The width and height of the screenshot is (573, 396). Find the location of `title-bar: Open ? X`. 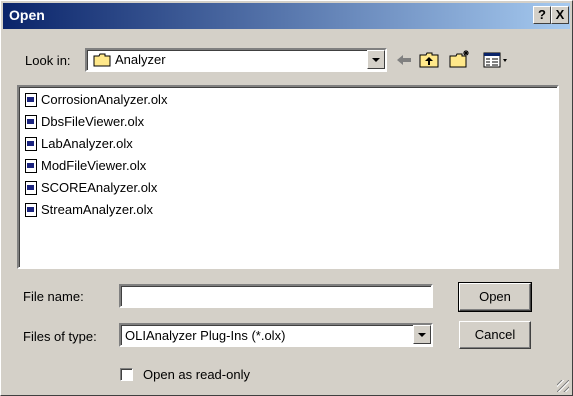

title-bar: Open ? X is located at coordinates (286, 16).